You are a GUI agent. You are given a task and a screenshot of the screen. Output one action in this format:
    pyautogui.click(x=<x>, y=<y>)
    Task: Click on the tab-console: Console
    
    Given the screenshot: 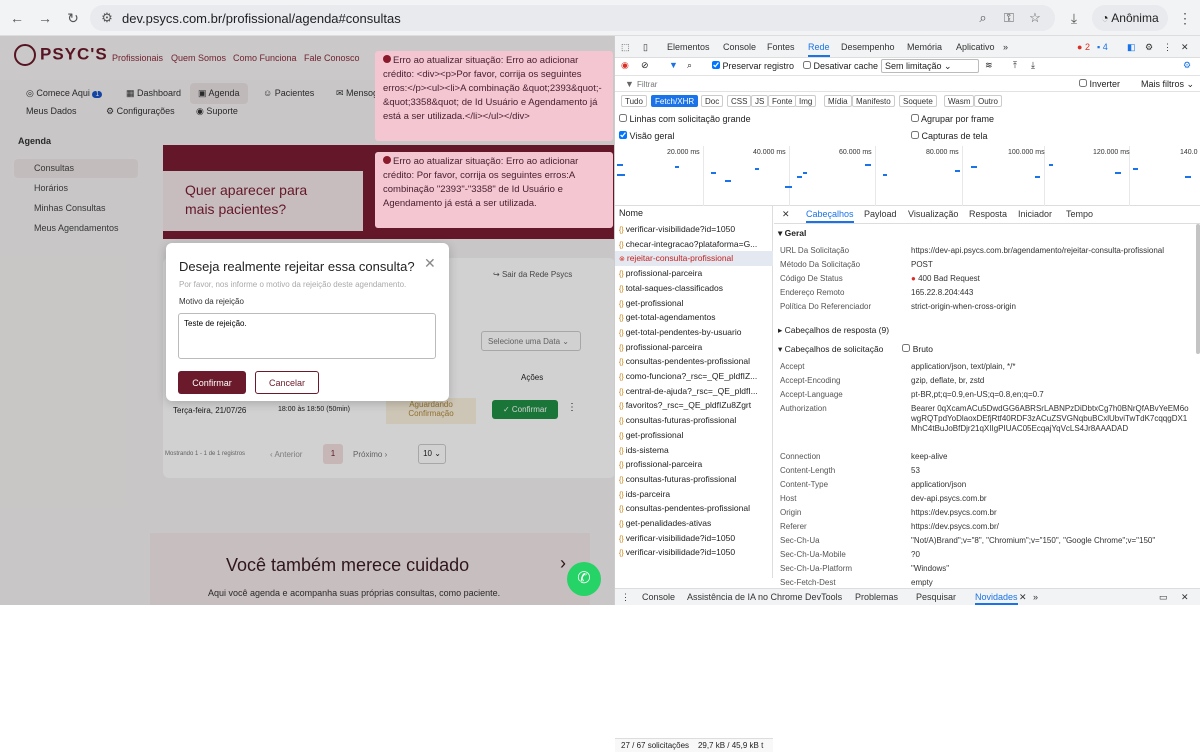 What is the action you would take?
    pyautogui.click(x=739, y=47)
    